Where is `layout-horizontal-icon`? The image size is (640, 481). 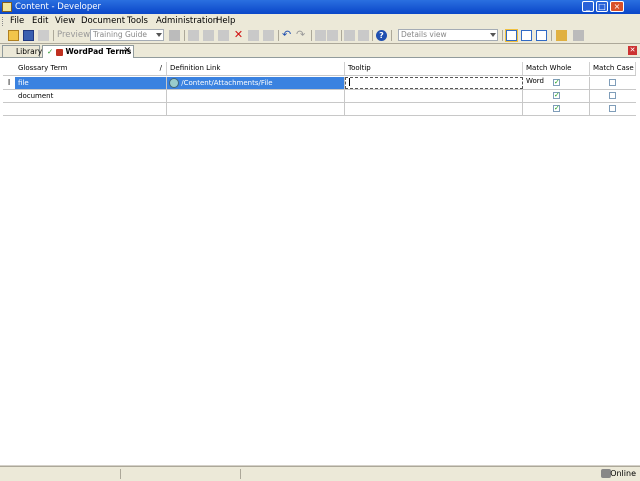 layout-horizontal-icon is located at coordinates (526, 35).